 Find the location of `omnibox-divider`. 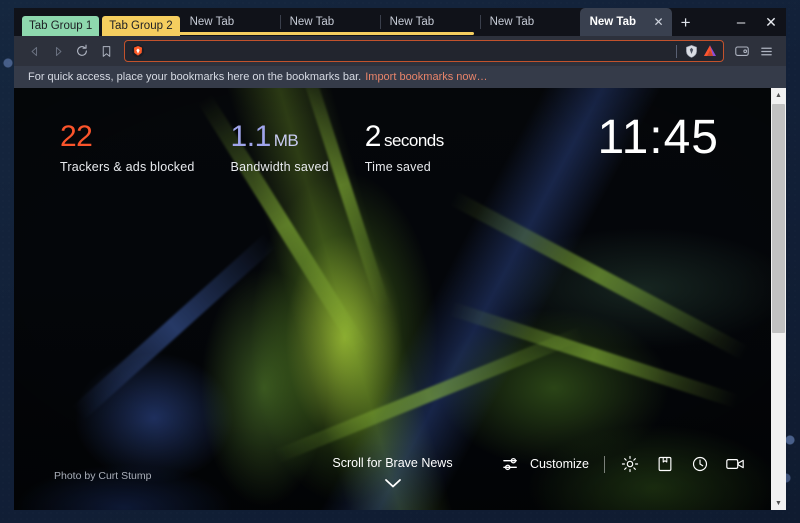

omnibox-divider is located at coordinates (676, 51).